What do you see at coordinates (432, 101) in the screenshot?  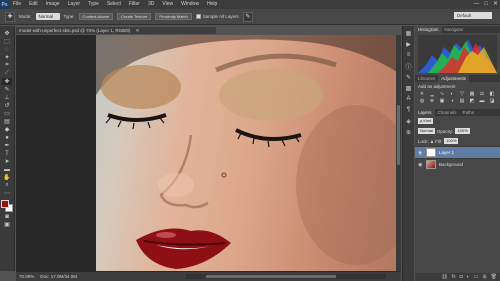 I see `channel-mixer-icon: ⊚` at bounding box center [432, 101].